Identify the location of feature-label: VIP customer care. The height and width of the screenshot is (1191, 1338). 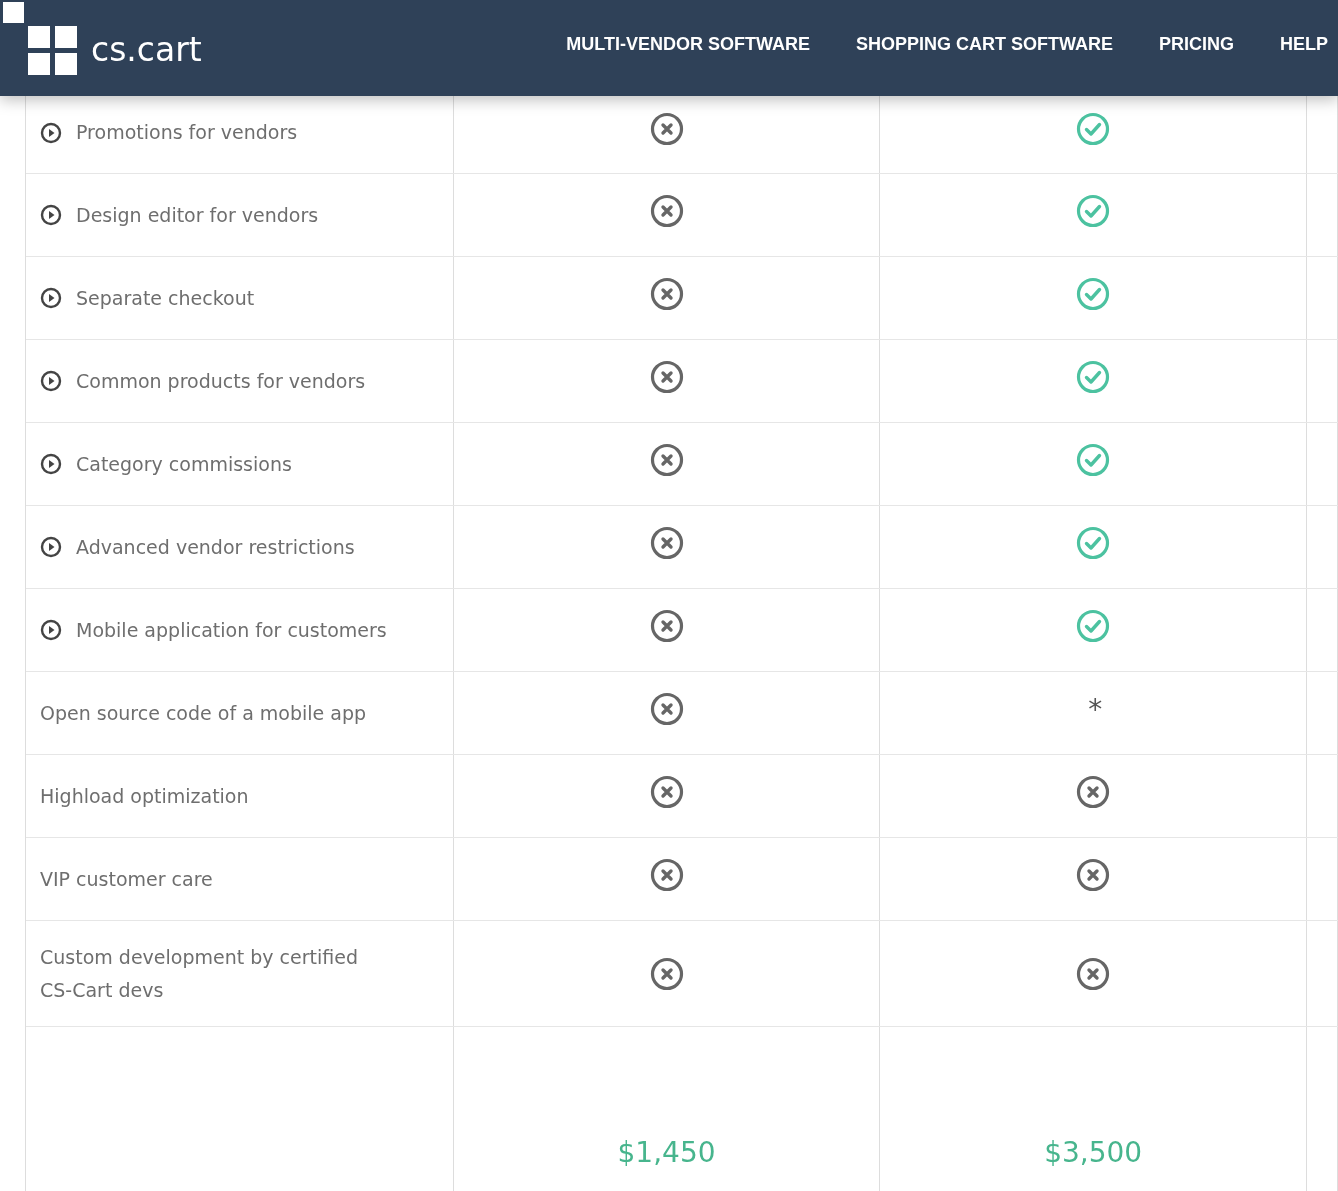
(126, 879).